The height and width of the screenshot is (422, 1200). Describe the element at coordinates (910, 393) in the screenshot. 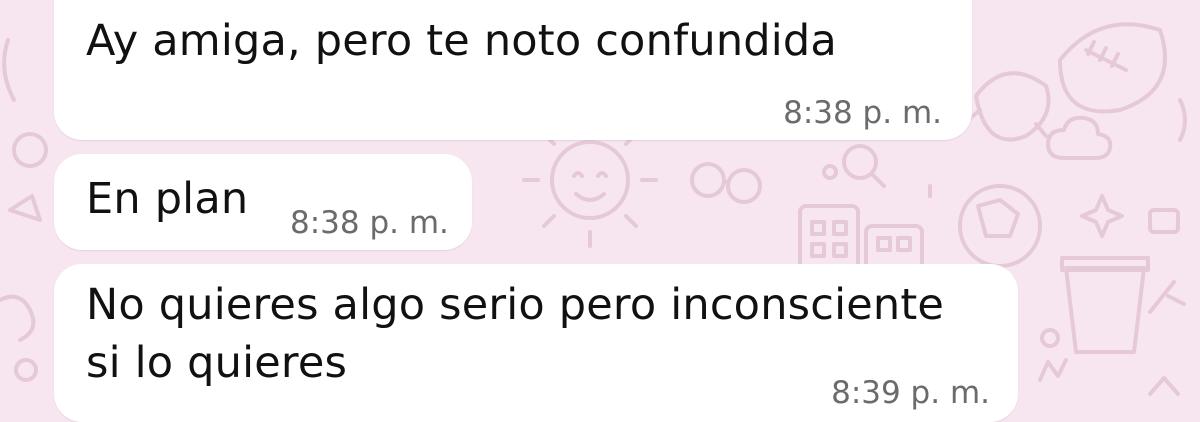

I see `message-timestamp: 8:39 p. m.` at that location.